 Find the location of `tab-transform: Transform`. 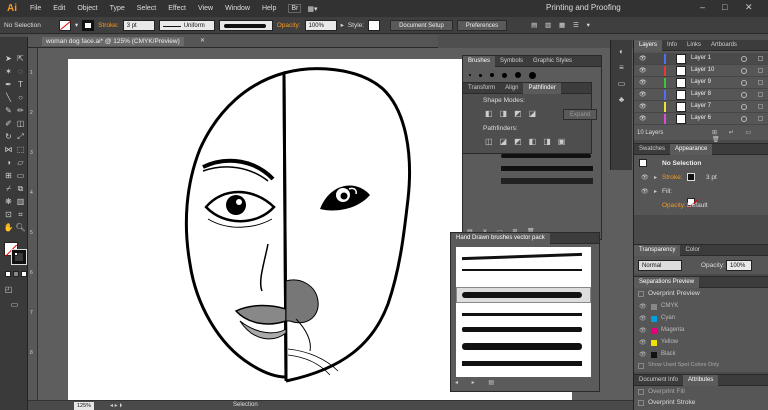

tab-transform: Transform is located at coordinates (481, 88).